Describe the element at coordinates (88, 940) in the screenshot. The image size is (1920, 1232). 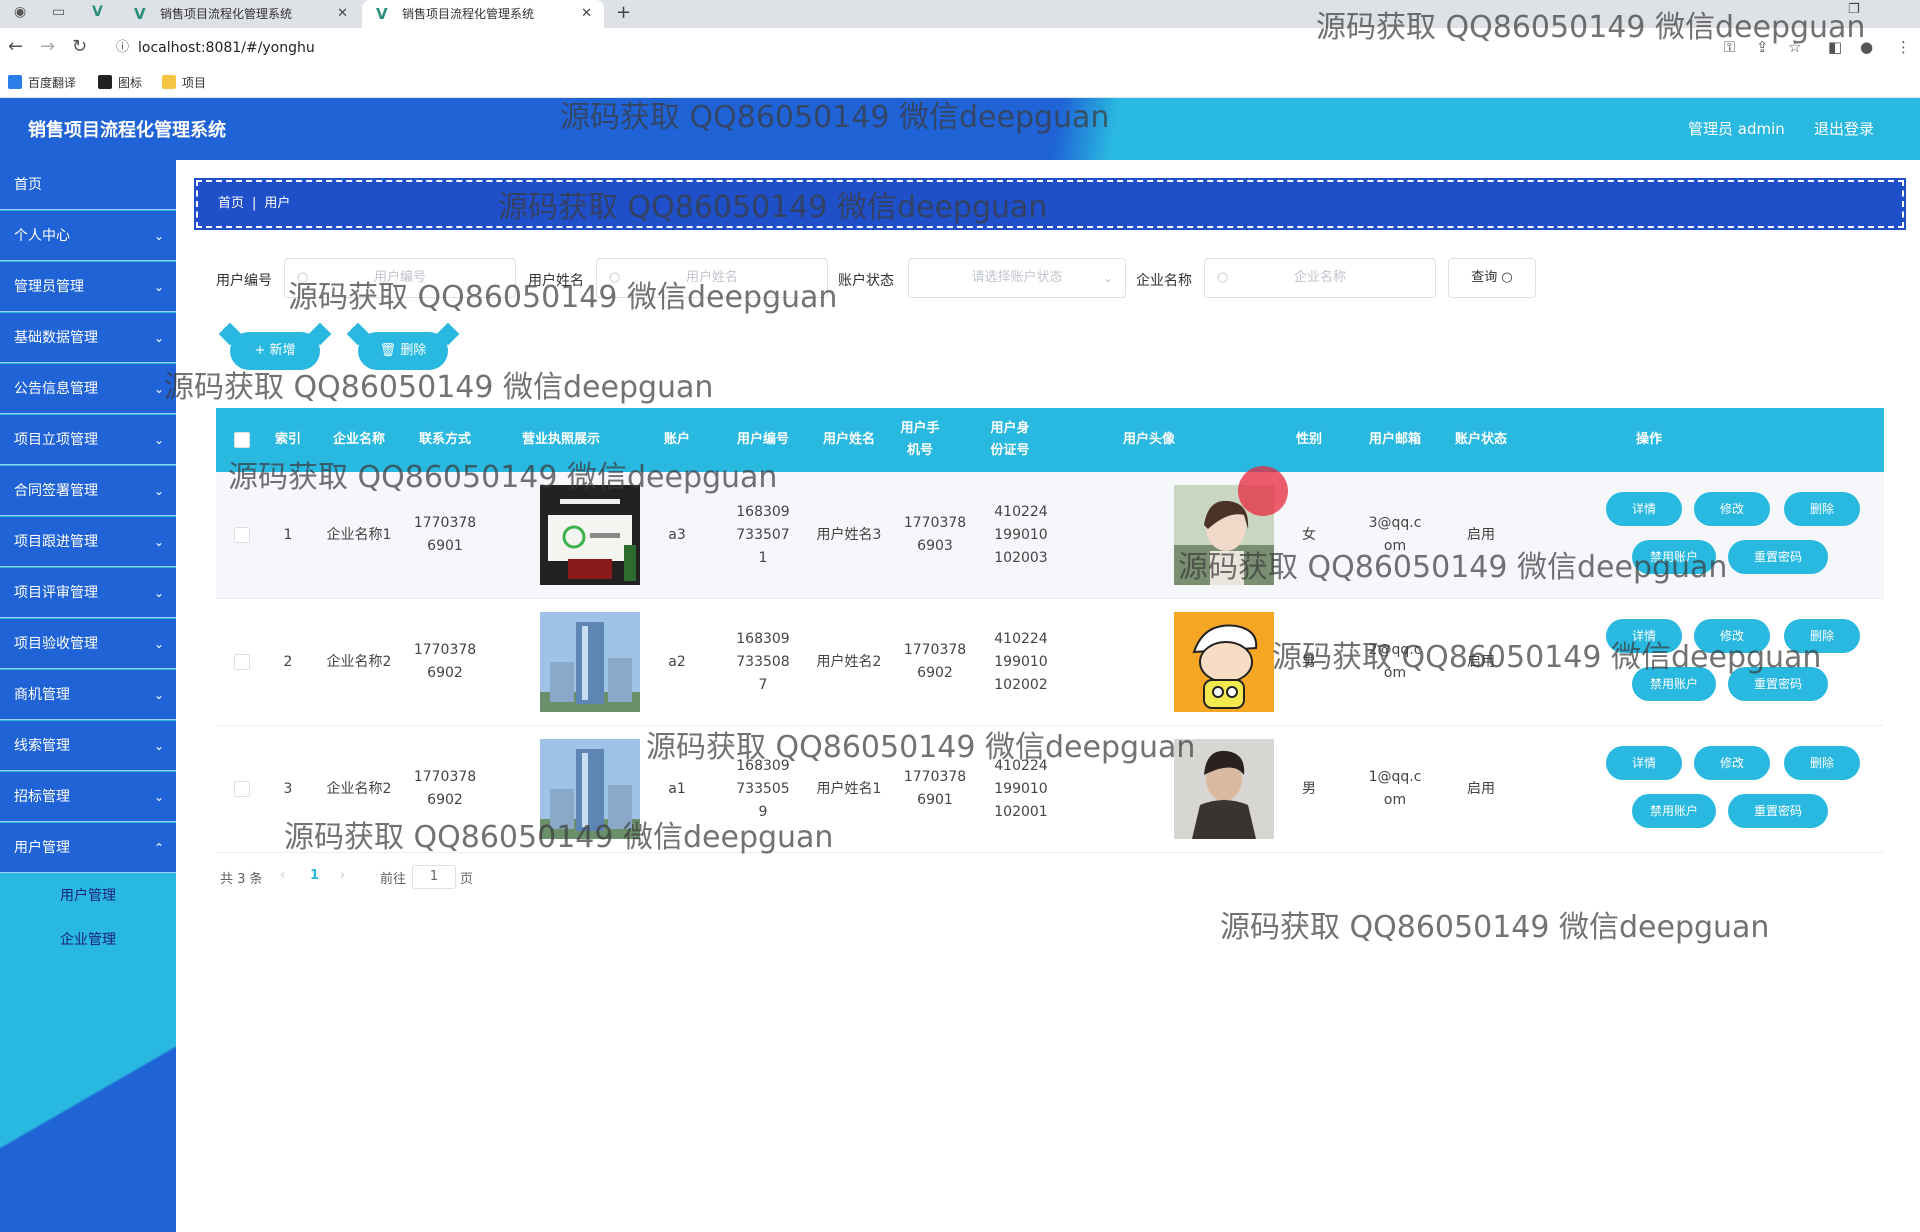
I see `sidebar-subitem-company-management: 企业管理` at that location.